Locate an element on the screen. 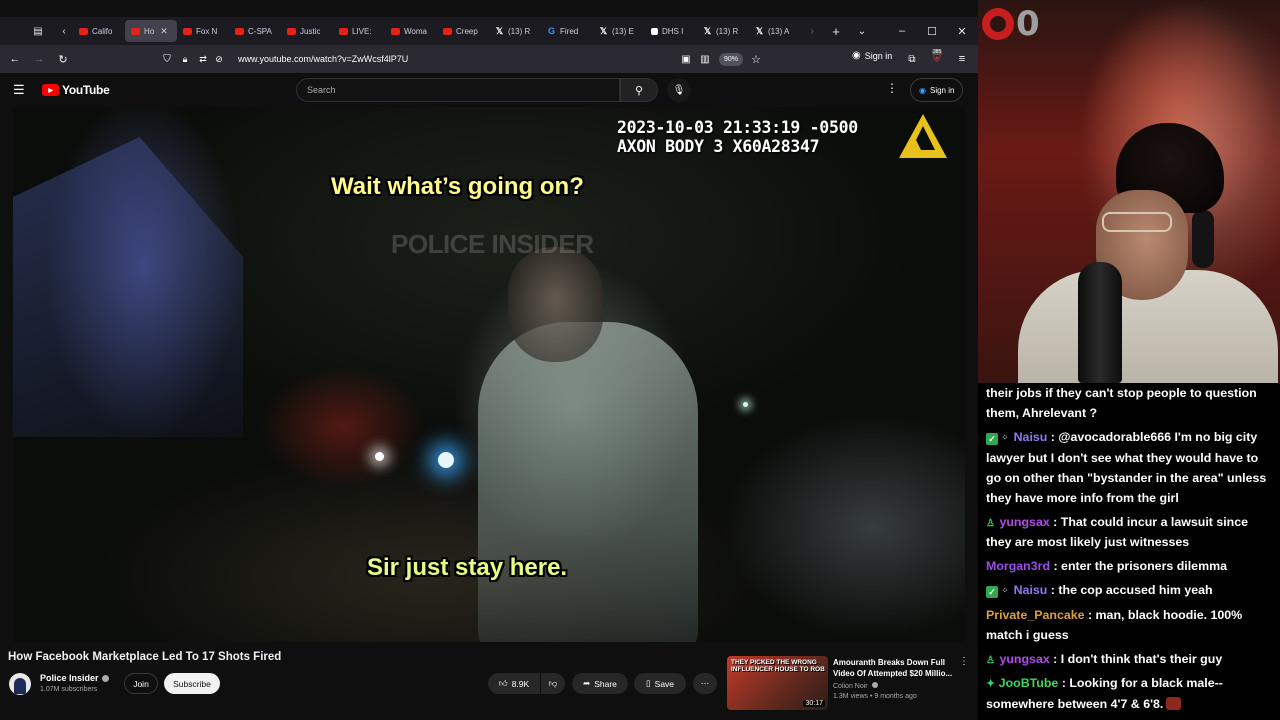 Image resolution: width=1280 pixels, height=720 pixels. person-badge-icon: ♙ is located at coordinates (990, 523).